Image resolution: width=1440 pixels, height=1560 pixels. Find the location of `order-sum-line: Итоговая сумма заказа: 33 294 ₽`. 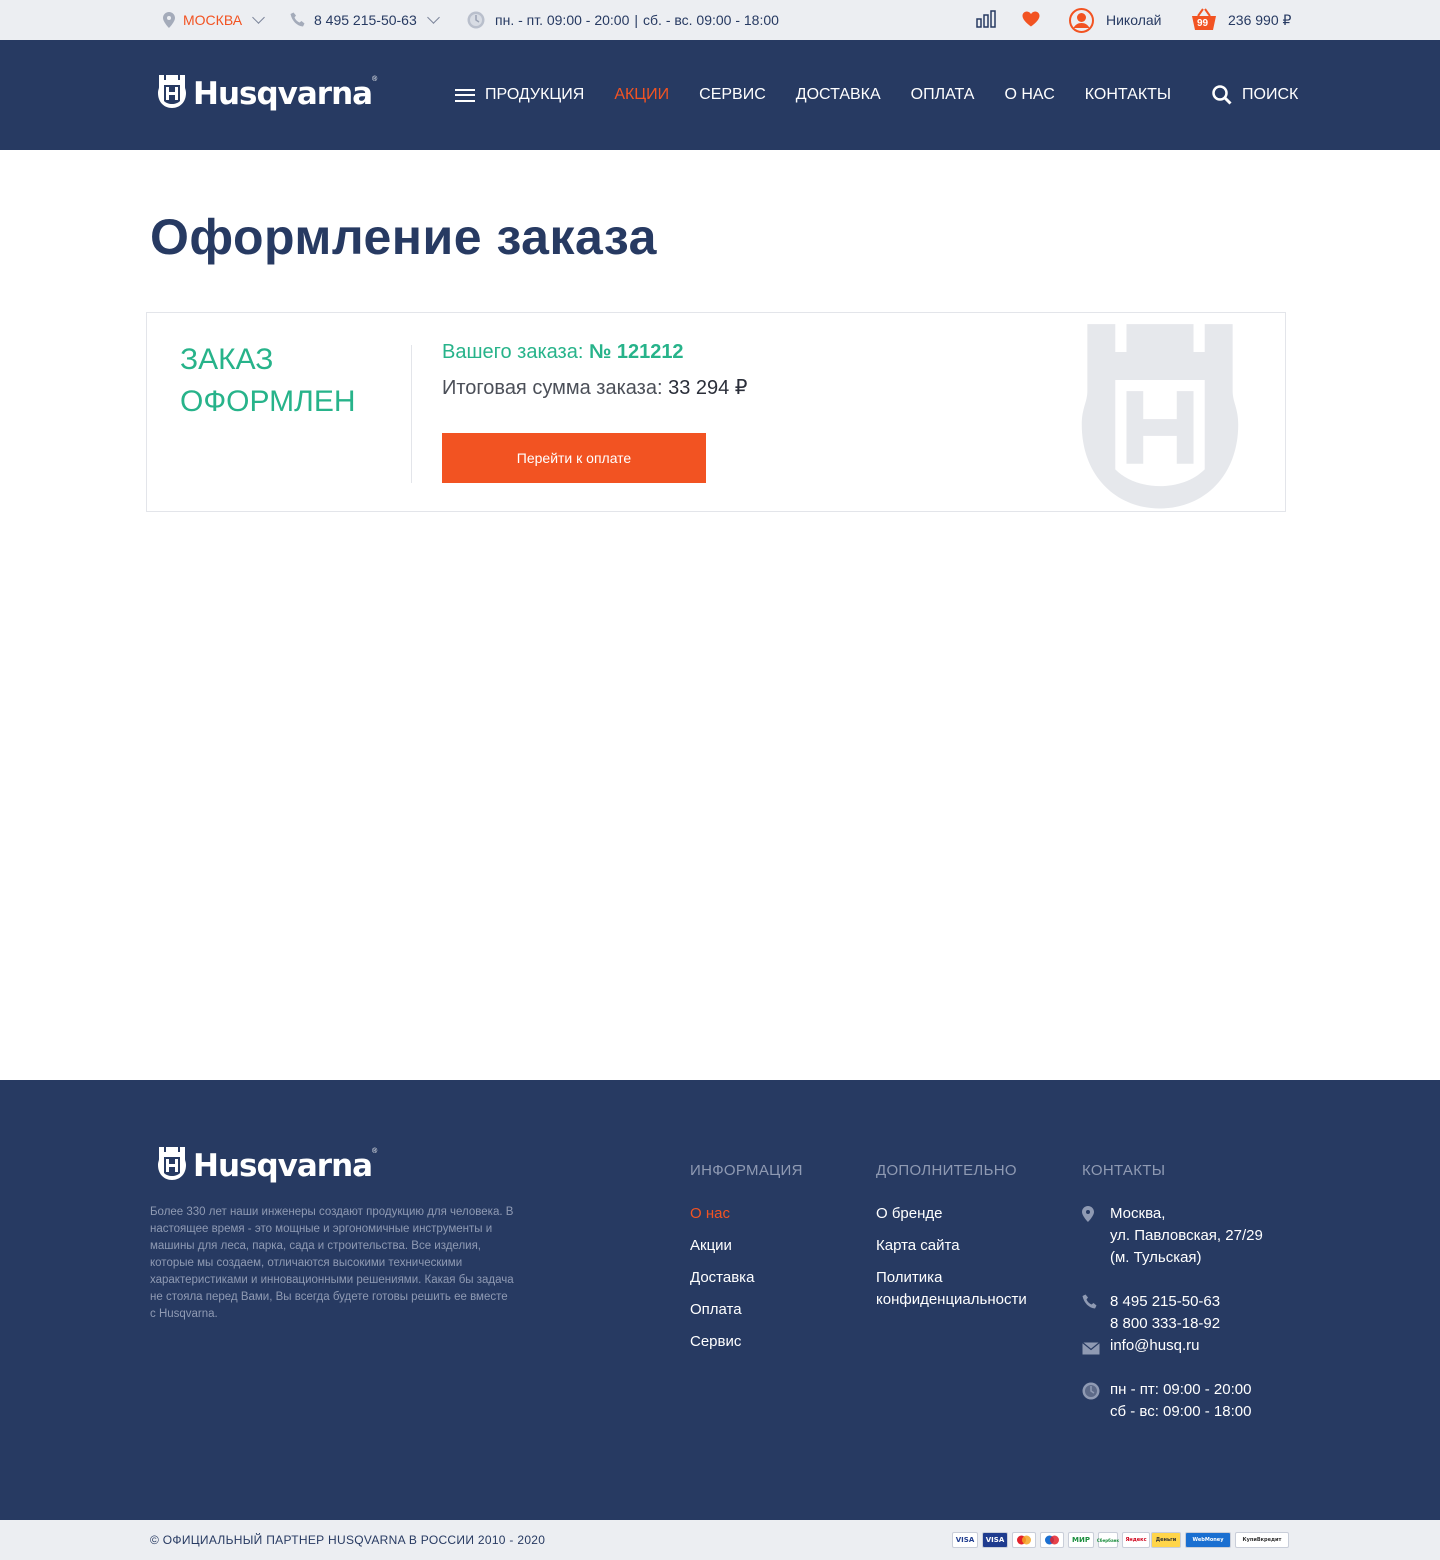

order-sum-line: Итоговая сумма заказа: 33 294 ₽ is located at coordinates (595, 387).